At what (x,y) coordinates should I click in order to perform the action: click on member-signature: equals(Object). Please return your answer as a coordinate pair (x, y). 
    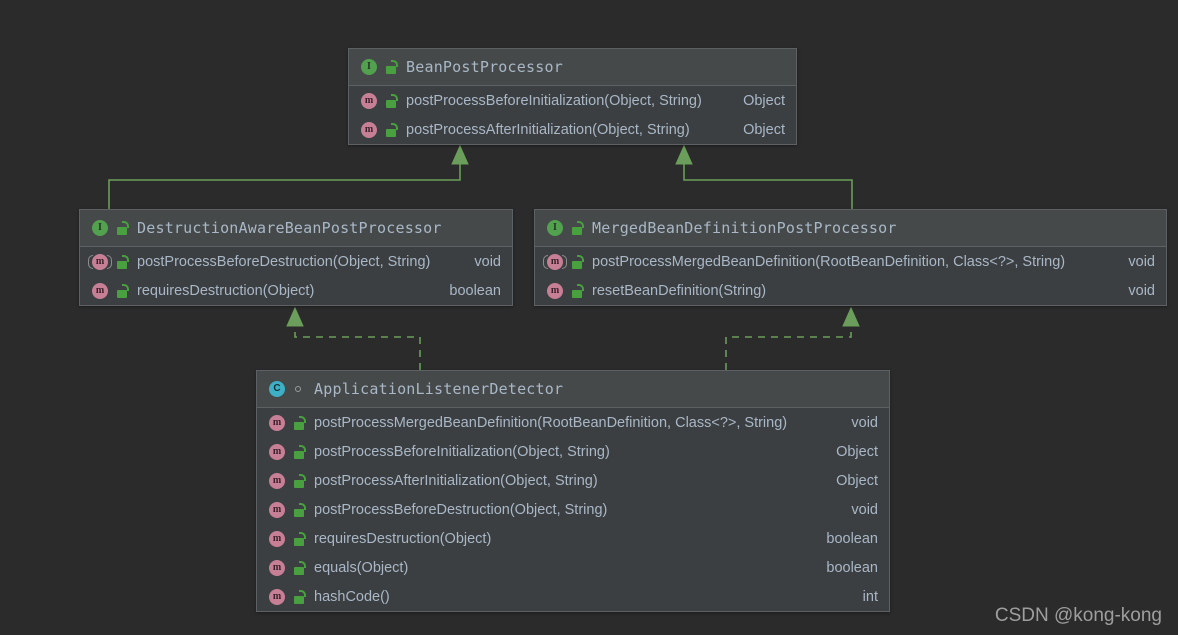
    Looking at the image, I should click on (361, 567).